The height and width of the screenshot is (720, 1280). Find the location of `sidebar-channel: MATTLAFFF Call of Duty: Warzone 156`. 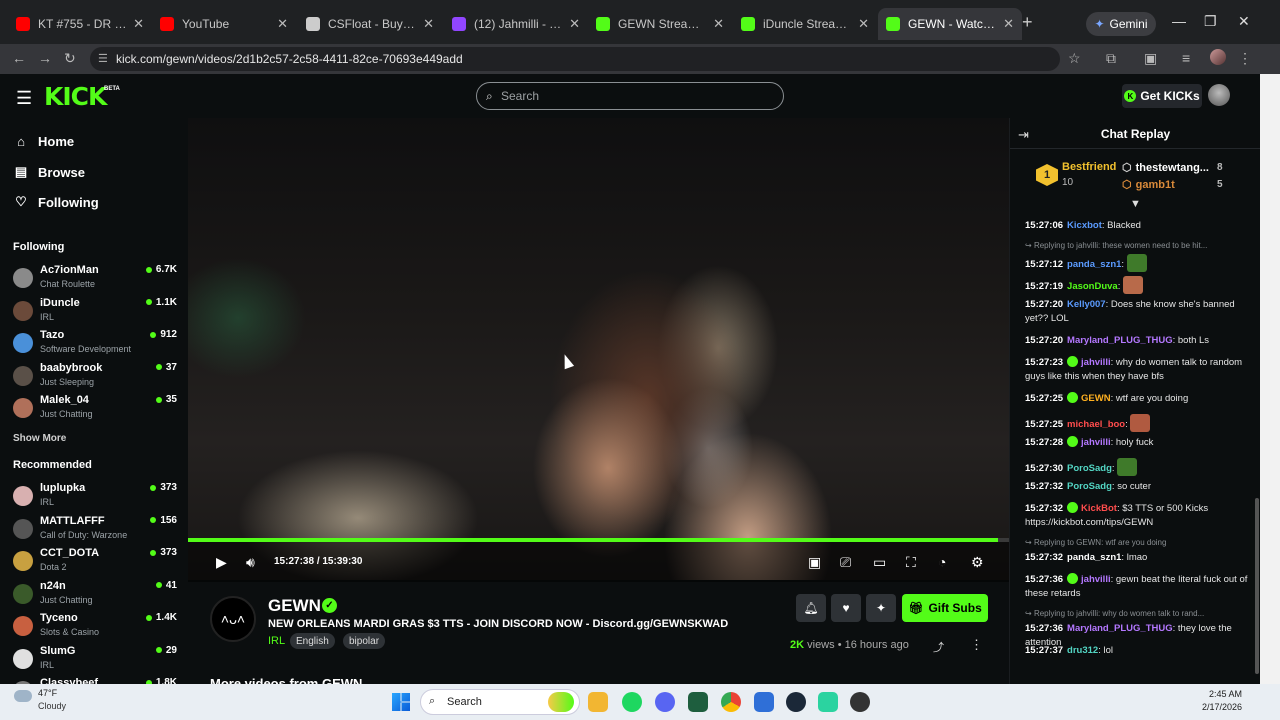

sidebar-channel: MATTLAFFF Call of Duty: Warzone 156 is located at coordinates (95, 530).